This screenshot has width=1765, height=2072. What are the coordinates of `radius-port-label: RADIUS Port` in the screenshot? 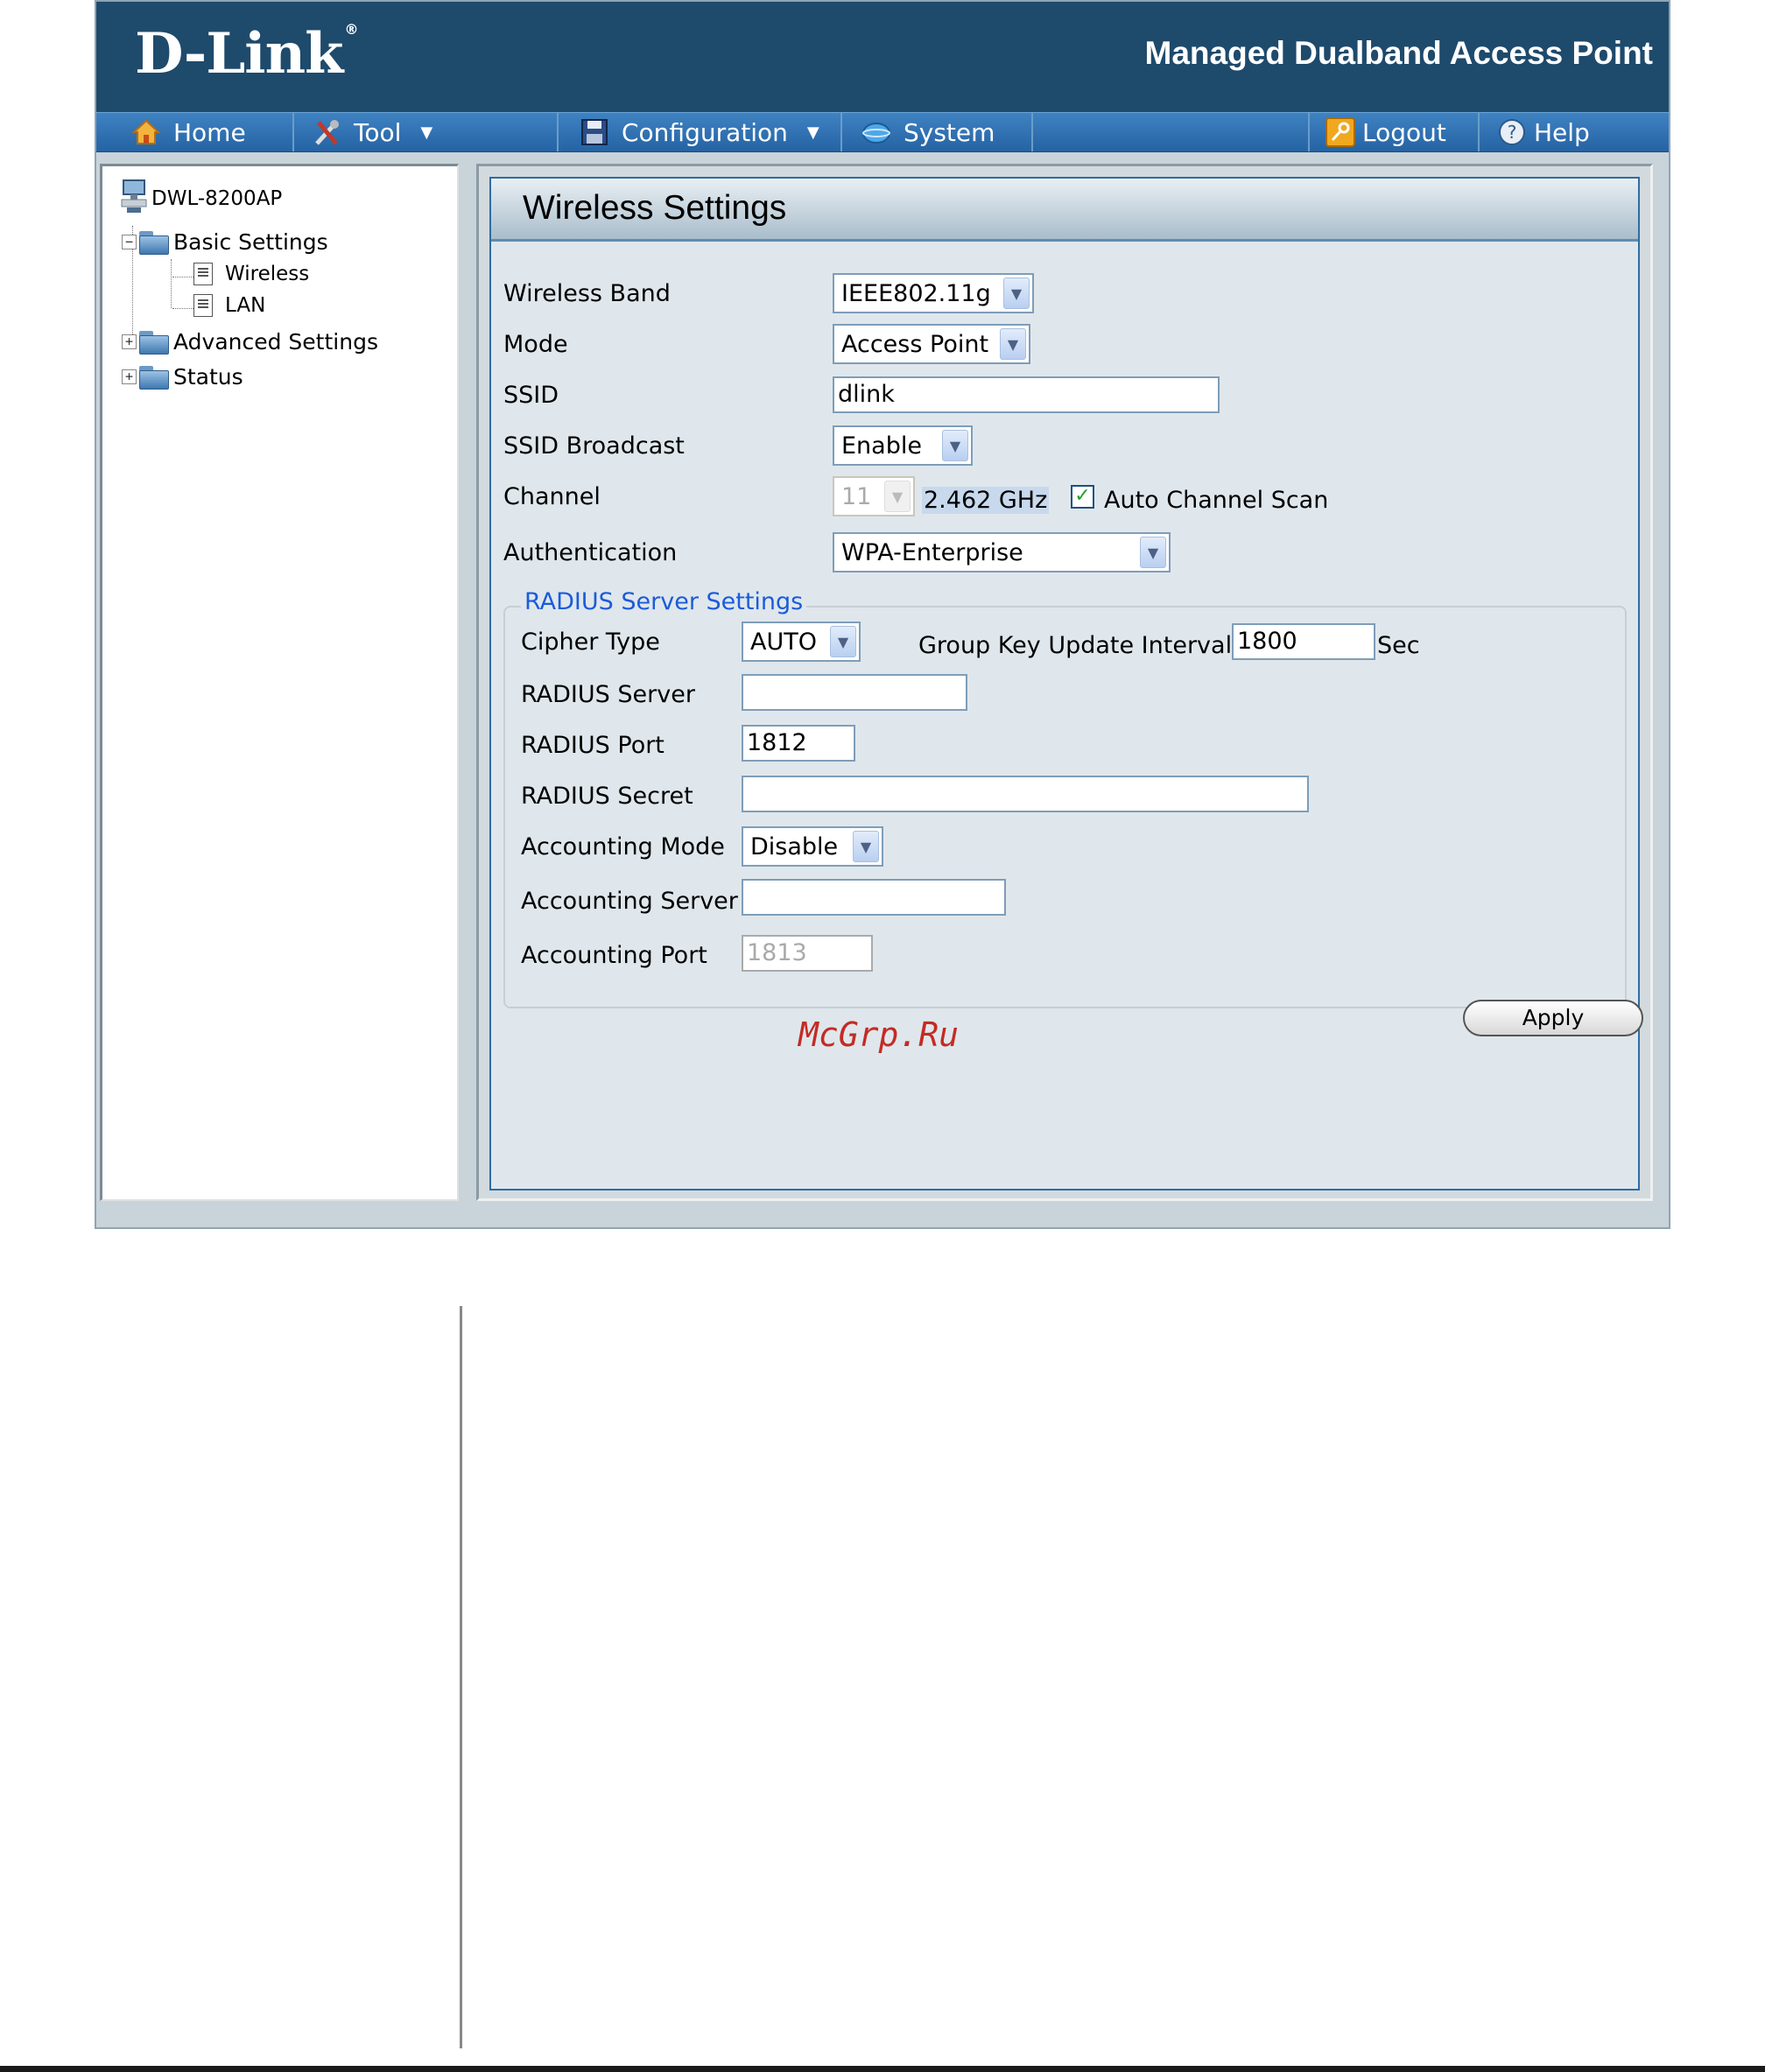 It's located at (593, 745).